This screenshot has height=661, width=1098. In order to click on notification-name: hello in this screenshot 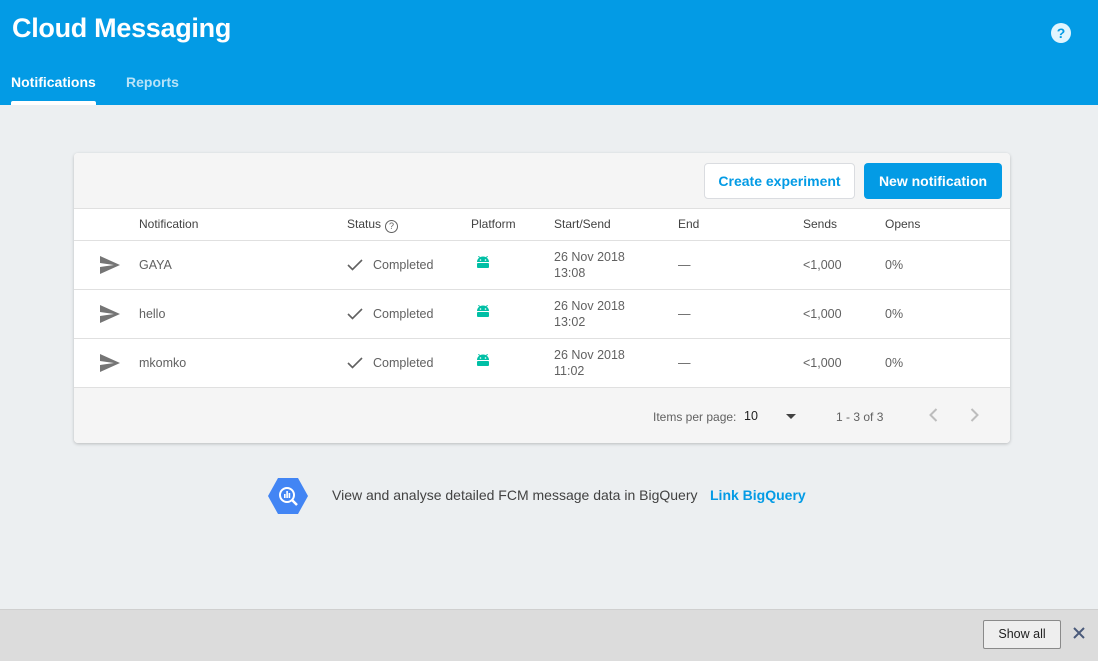, I will do `click(152, 314)`.